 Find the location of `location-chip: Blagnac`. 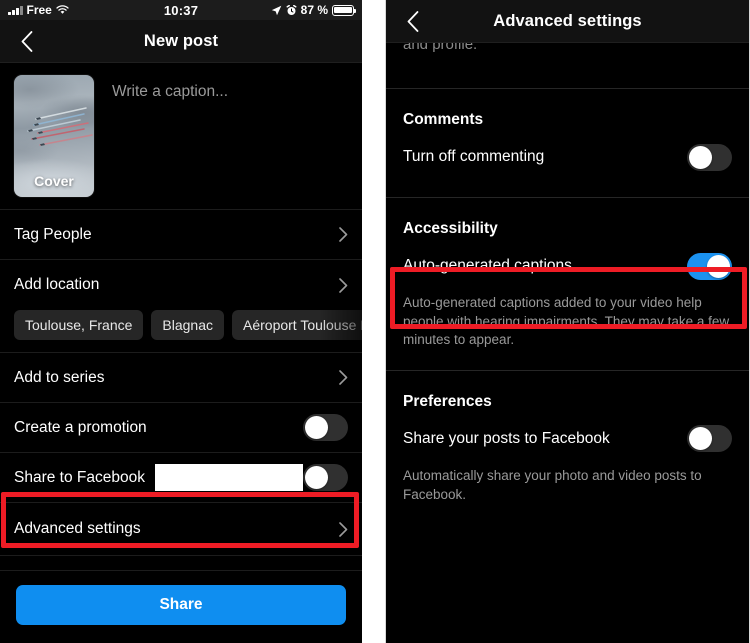

location-chip: Blagnac is located at coordinates (187, 325).